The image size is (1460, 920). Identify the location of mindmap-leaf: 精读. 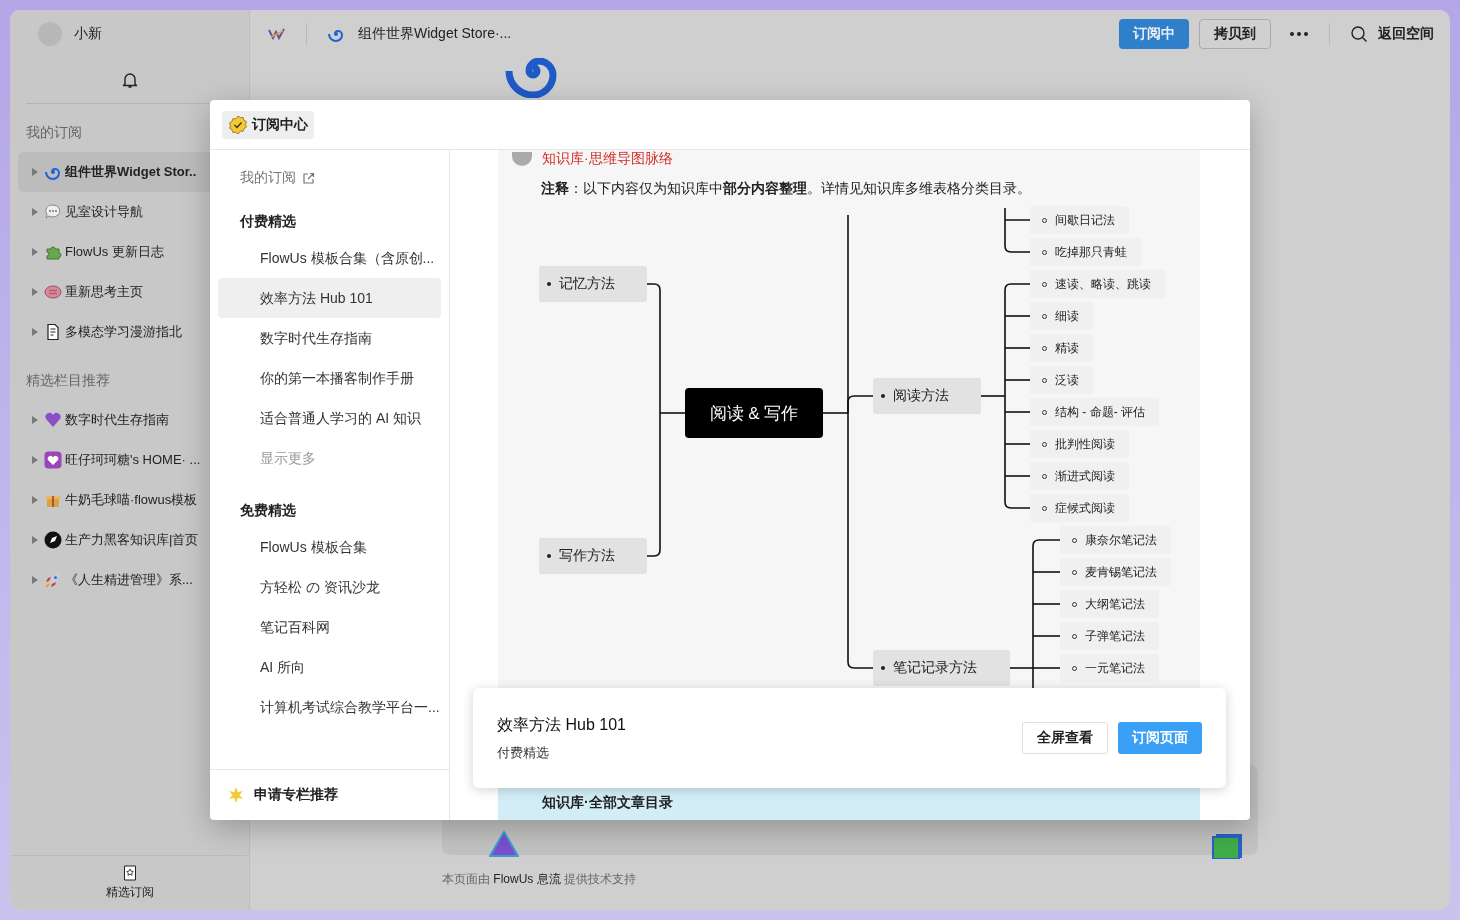
(1061, 348).